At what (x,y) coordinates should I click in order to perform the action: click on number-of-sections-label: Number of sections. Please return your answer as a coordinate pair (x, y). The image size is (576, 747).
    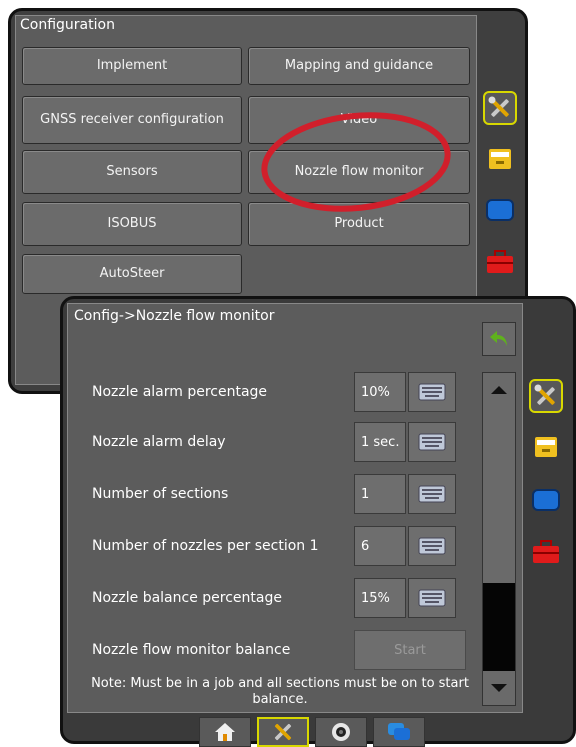
    Looking at the image, I should click on (160, 494).